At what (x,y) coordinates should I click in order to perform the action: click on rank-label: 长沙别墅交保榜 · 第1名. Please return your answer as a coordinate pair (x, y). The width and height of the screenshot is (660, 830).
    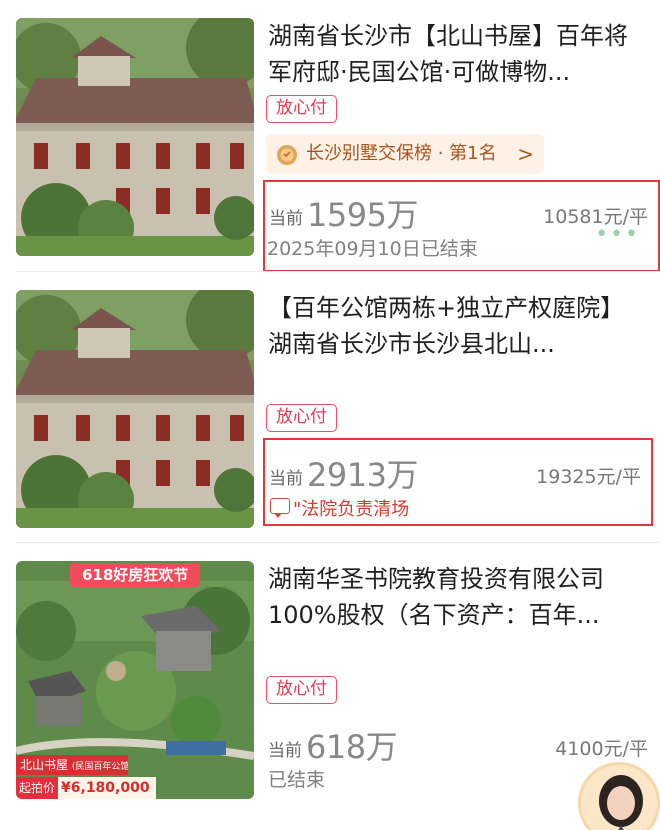
    Looking at the image, I should click on (401, 153).